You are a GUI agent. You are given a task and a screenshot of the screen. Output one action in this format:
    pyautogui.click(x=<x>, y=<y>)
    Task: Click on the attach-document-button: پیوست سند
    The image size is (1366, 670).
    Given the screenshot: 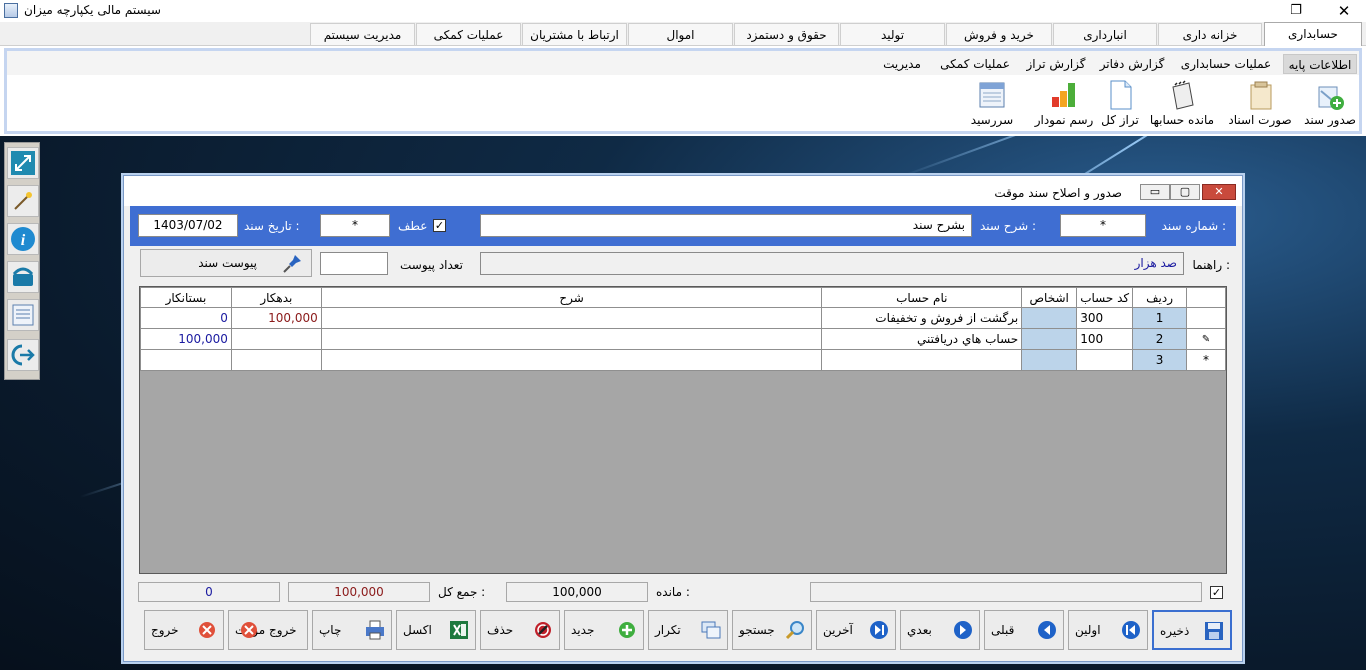 What is the action you would take?
    pyautogui.click(x=226, y=263)
    